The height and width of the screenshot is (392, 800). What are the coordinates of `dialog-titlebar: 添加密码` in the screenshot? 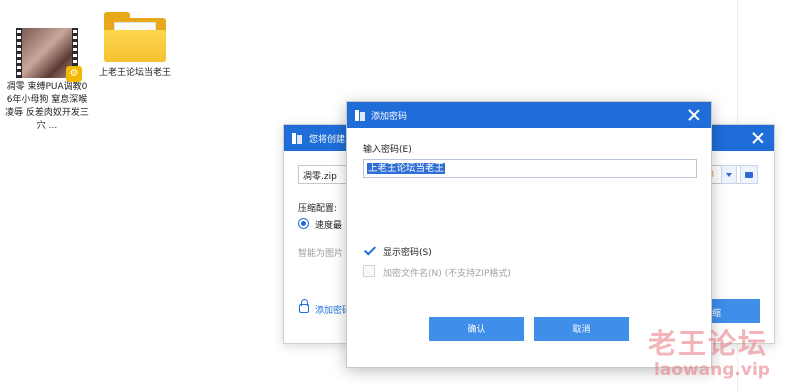 It's located at (529, 115).